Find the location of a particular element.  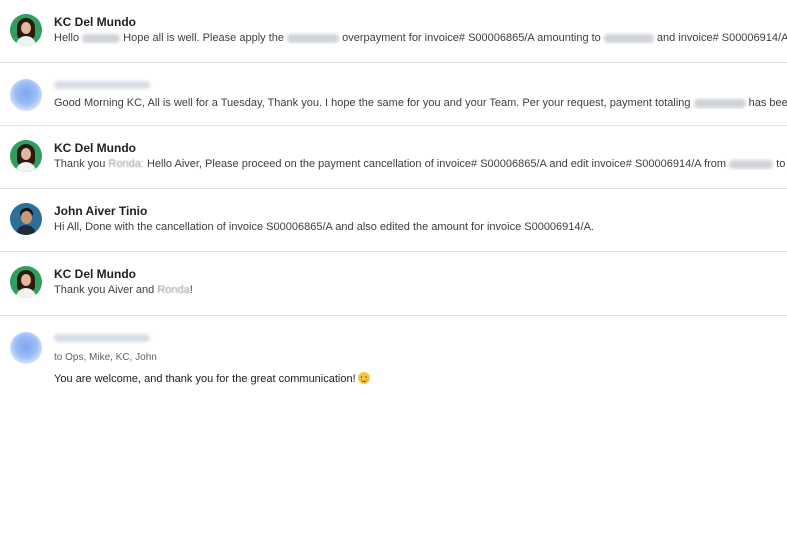

recipients-line: to Ops, Mike, KC, John is located at coordinates (105, 357).